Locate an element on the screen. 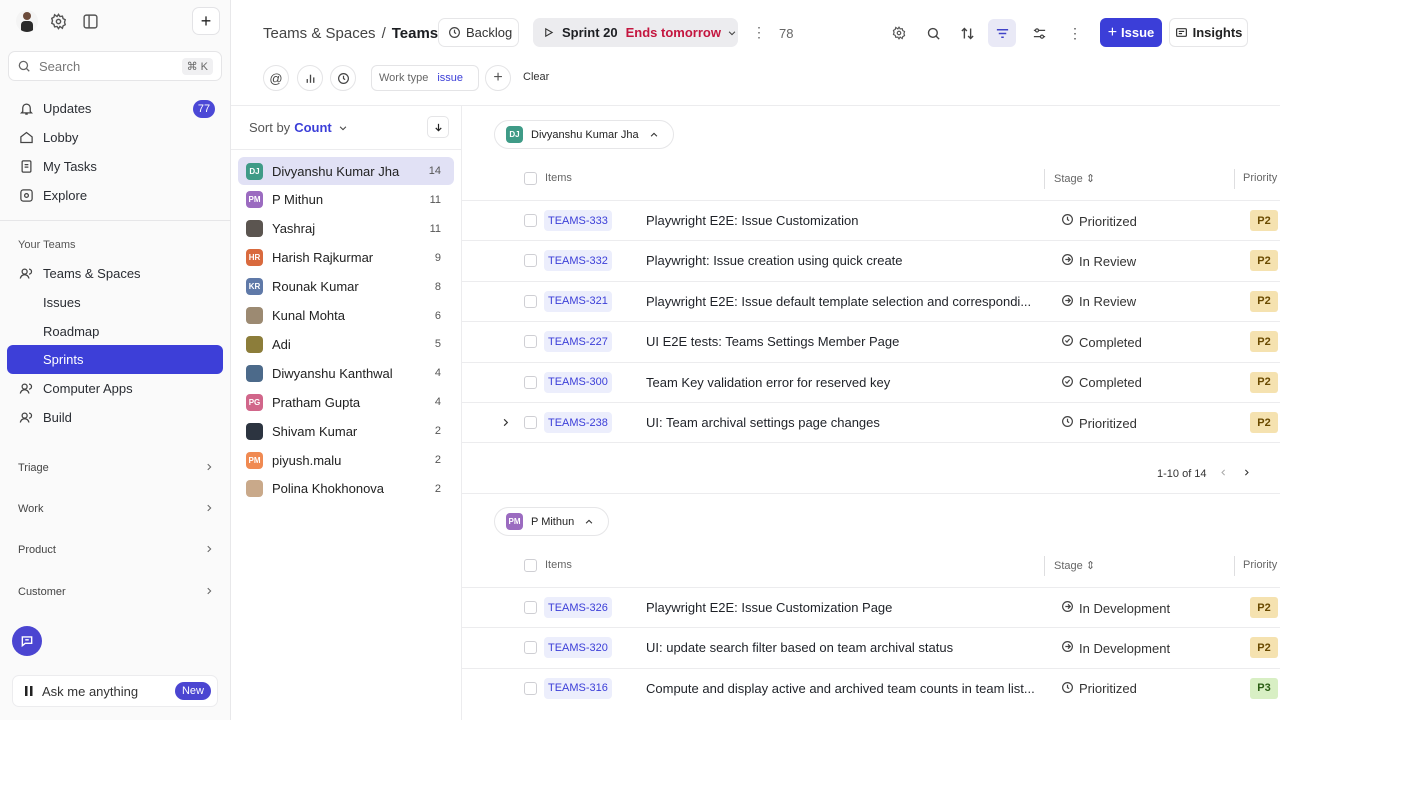 This screenshot has width=1422, height=800. group-header-chip: DJ Divyanshu Kumar Jha is located at coordinates (584, 134).